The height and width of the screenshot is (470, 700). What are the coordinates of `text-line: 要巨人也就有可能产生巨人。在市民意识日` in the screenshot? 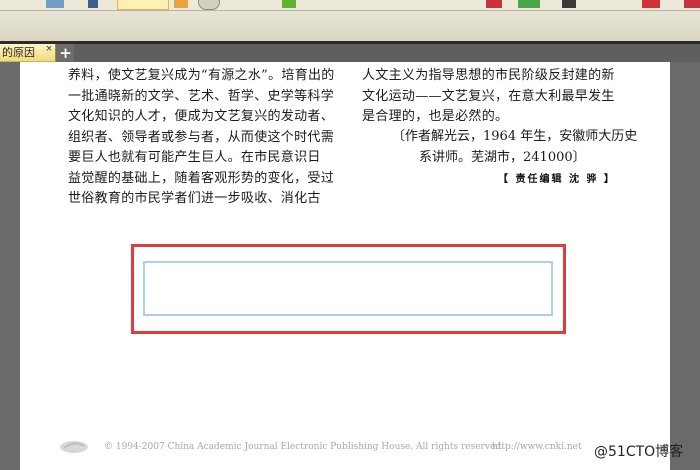 It's located at (194, 157).